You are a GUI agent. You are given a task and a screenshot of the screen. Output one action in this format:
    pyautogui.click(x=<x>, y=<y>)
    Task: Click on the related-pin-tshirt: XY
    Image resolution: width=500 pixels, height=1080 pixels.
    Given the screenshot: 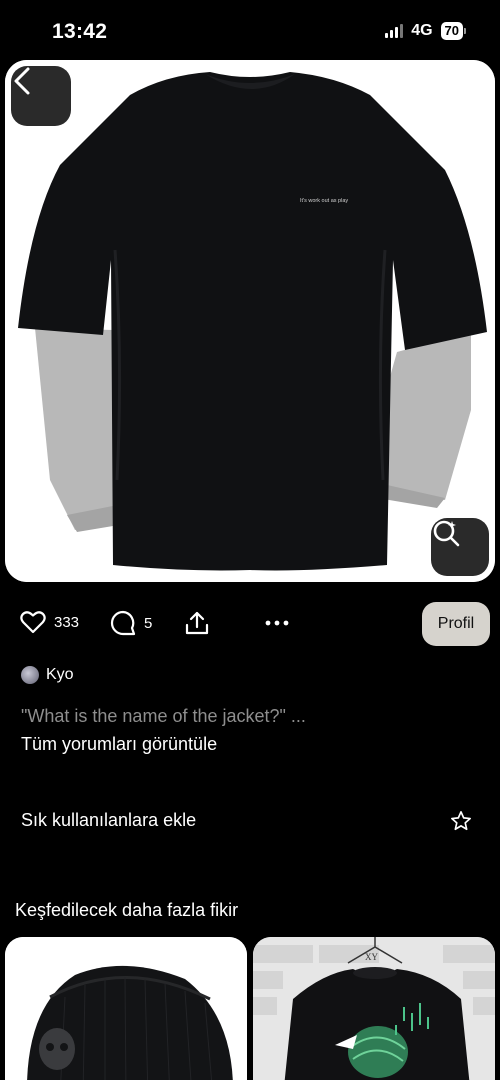 What is the action you would take?
    pyautogui.click(x=374, y=1008)
    